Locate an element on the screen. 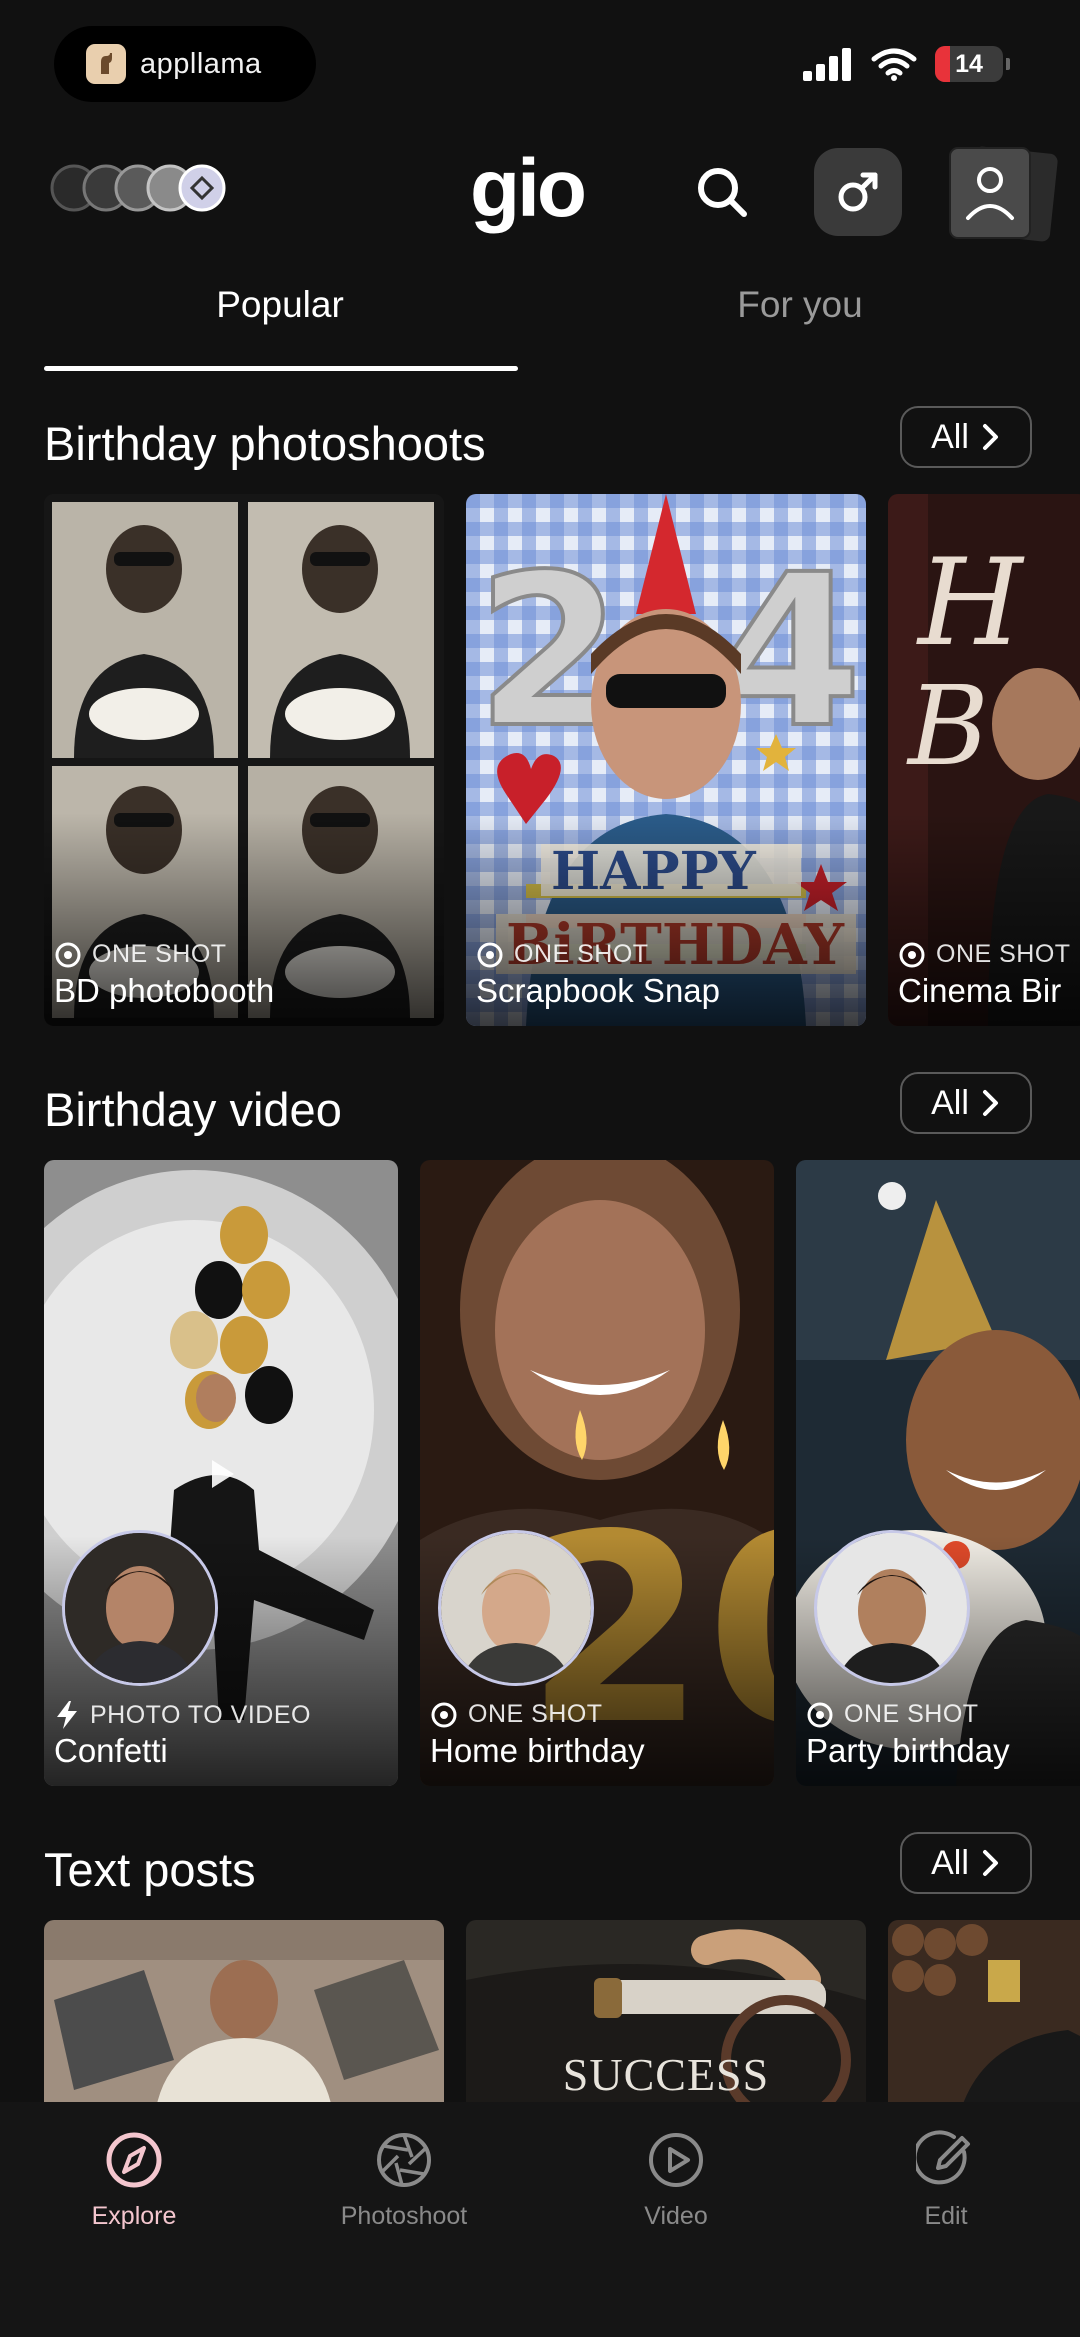 Image resolution: width=1080 pixels, height=2337 pixels. section-title-birthday-video: Birthday video is located at coordinates (193, 1109).